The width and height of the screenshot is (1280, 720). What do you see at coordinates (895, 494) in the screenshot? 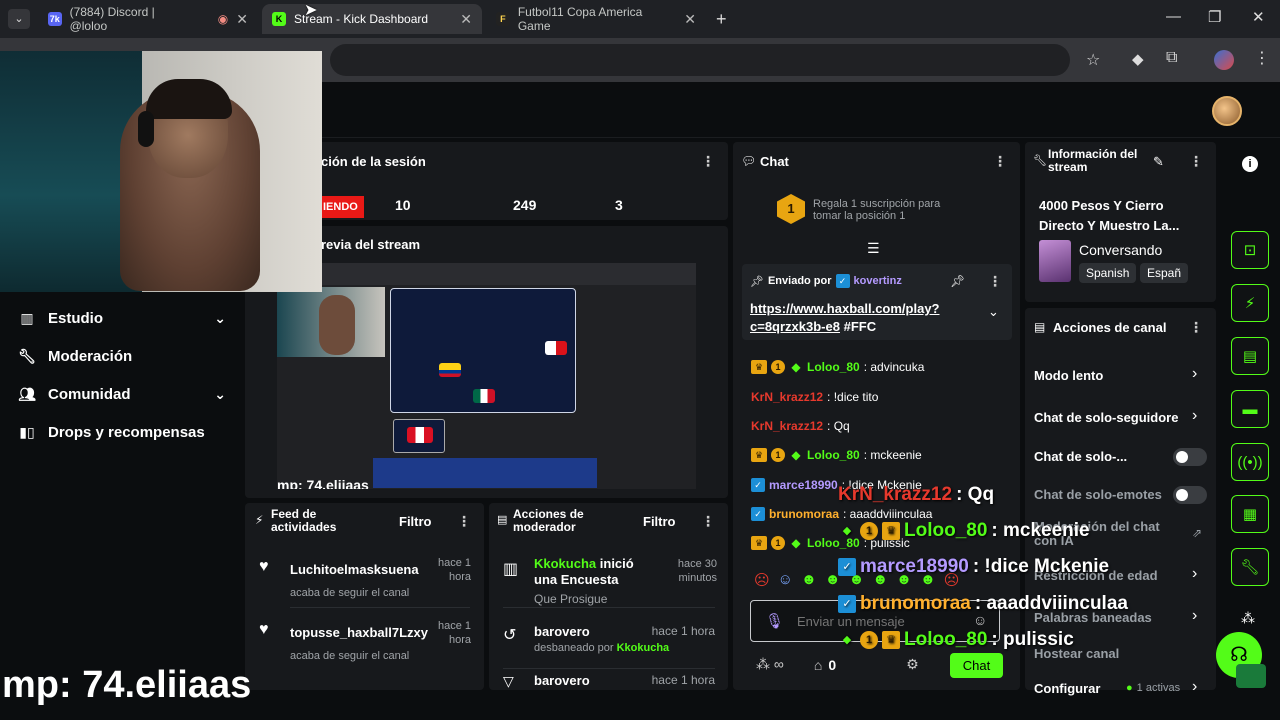
I see `overlay-username: KrN_krazz12` at bounding box center [895, 494].